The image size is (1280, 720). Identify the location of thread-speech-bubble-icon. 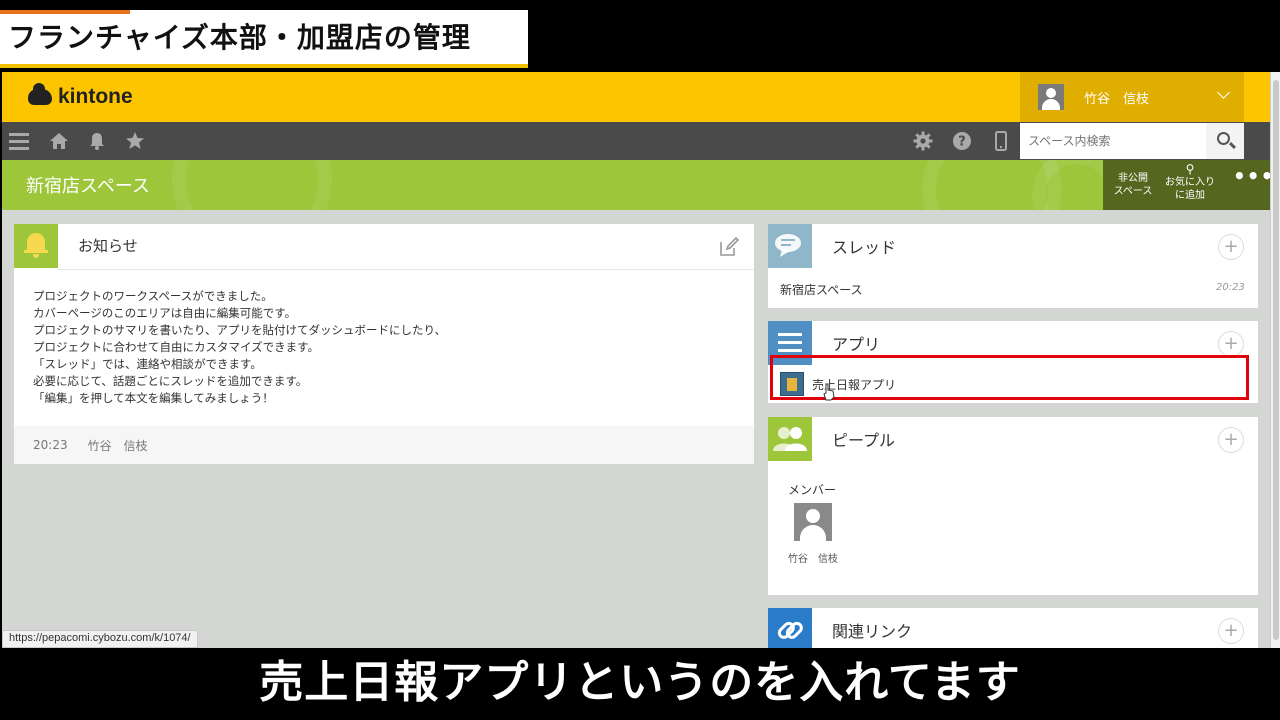
(790, 246).